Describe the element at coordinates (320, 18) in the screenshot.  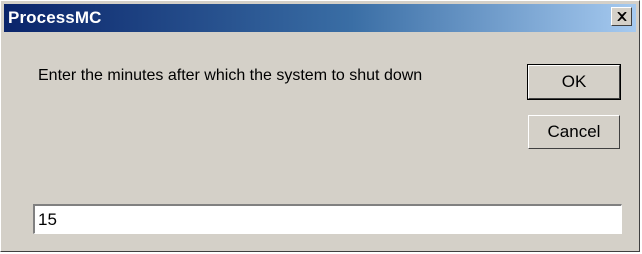
I see `title-bar: ProcessMC` at that location.